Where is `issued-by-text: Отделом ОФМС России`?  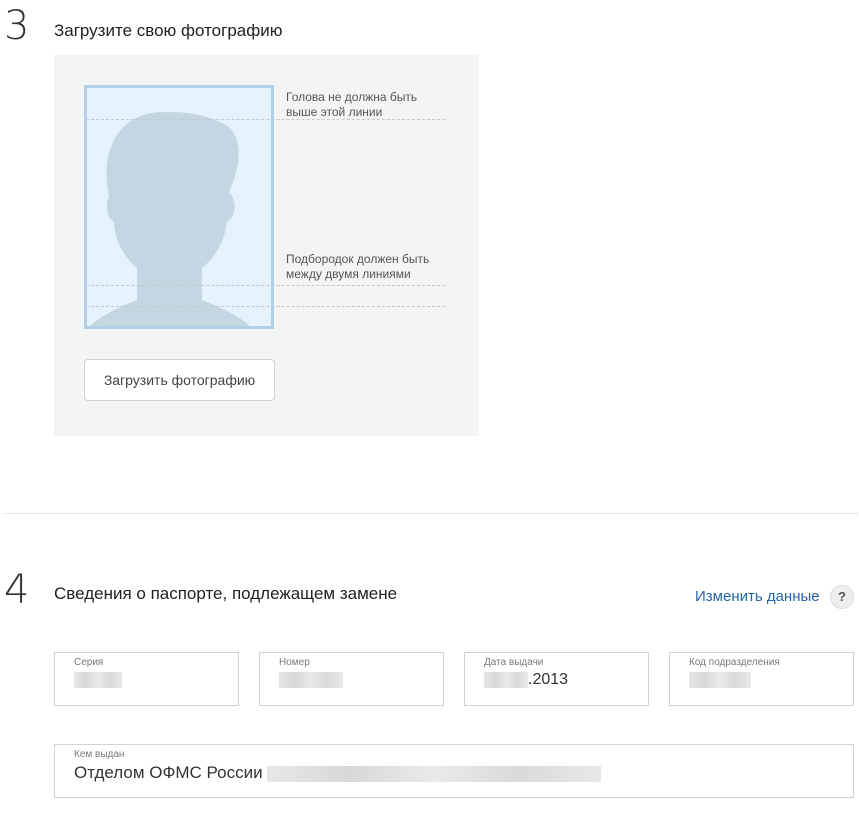 issued-by-text: Отделом ОФМС России is located at coordinates (168, 772).